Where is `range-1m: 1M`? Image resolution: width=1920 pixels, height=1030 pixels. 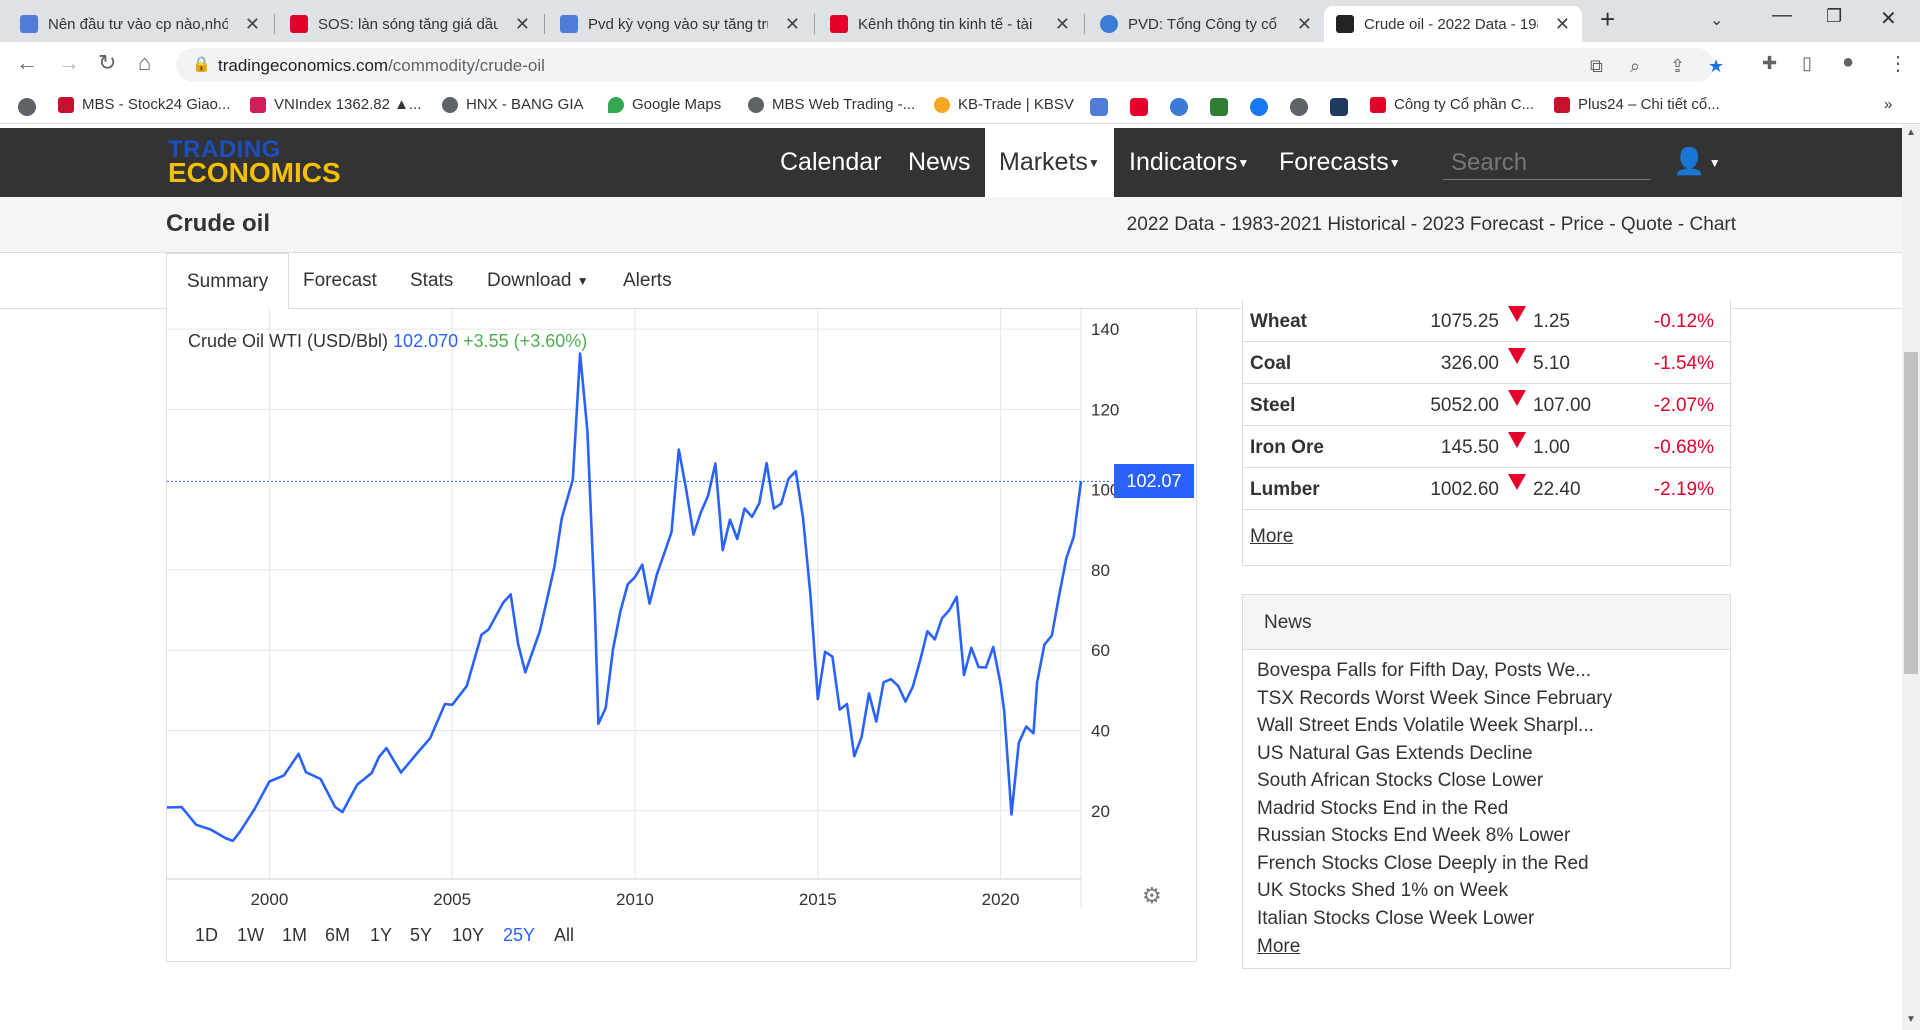 range-1m: 1M is located at coordinates (294, 935).